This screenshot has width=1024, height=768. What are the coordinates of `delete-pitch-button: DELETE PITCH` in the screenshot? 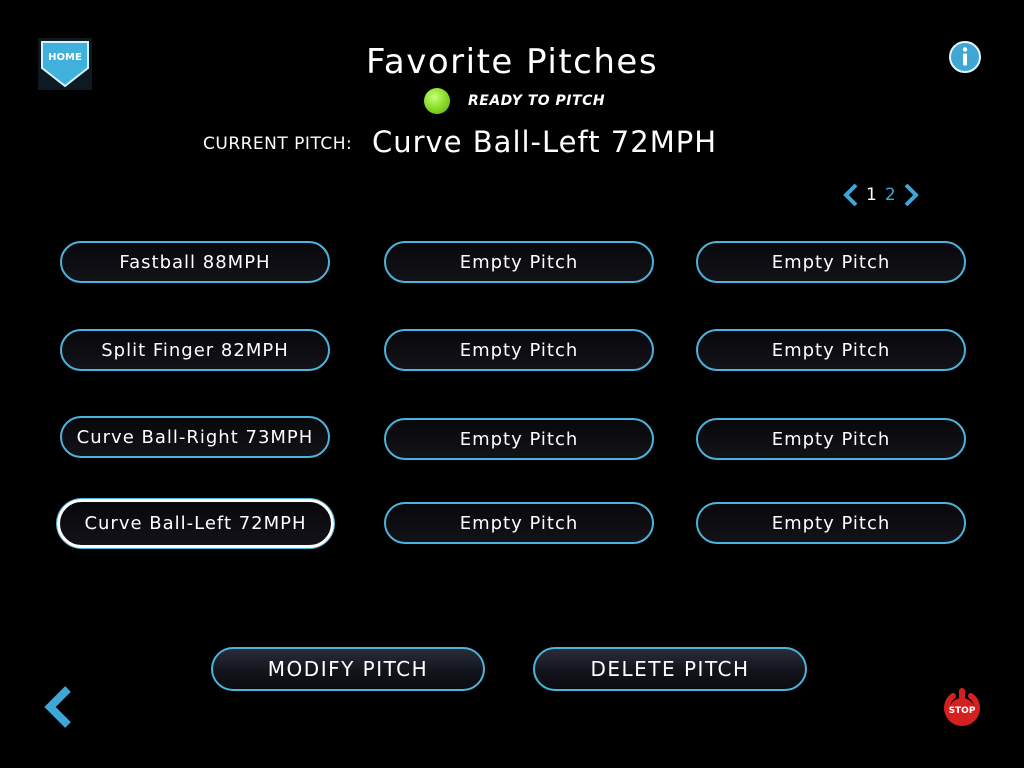 It's located at (670, 669).